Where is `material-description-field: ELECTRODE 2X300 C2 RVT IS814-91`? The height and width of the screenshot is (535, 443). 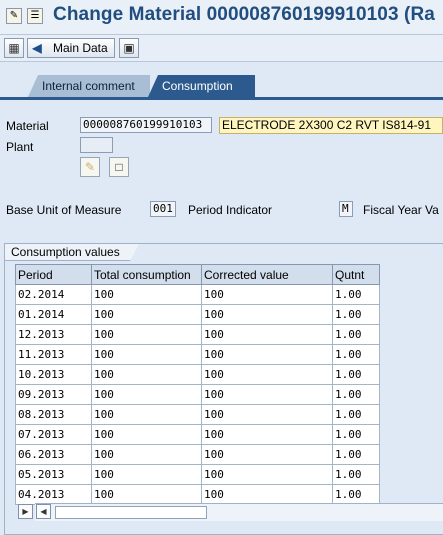 material-description-field: ELECTRODE 2X300 C2 RVT IS814-91 is located at coordinates (331, 125).